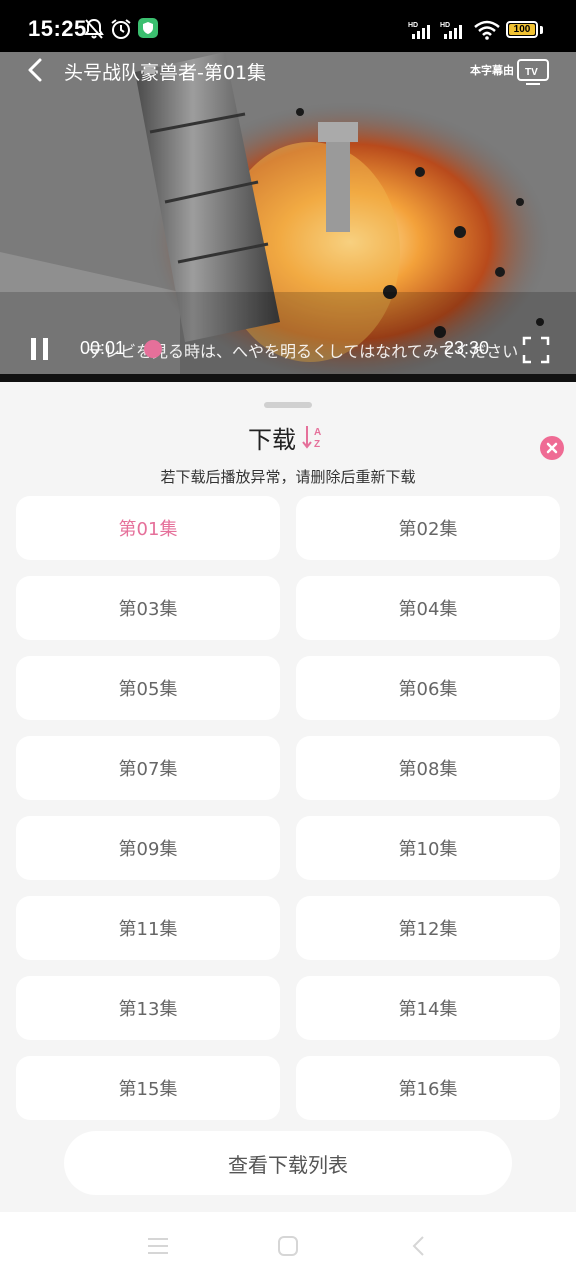 Image resolution: width=576 pixels, height=1280 pixels. Describe the element at coordinates (148, 608) in the screenshot. I see `episode-item: 第03集` at that location.